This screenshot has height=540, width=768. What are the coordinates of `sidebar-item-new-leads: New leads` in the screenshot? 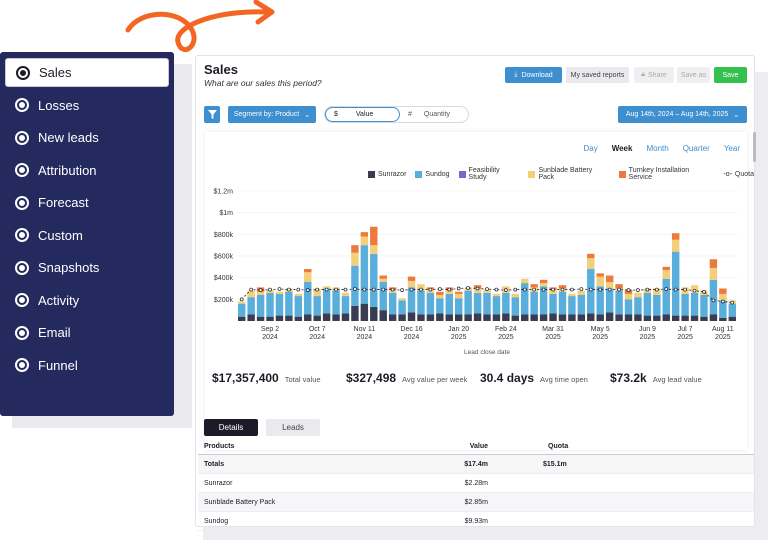 It's located at (87, 137).